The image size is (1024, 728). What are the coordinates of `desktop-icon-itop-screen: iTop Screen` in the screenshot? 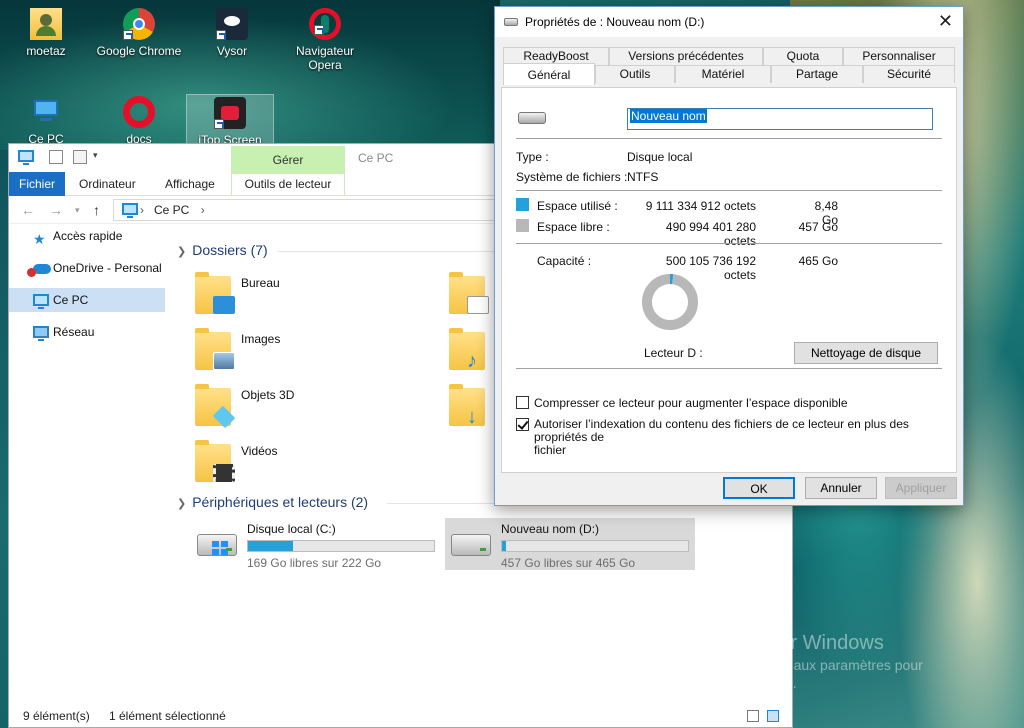 It's located at (230, 121).